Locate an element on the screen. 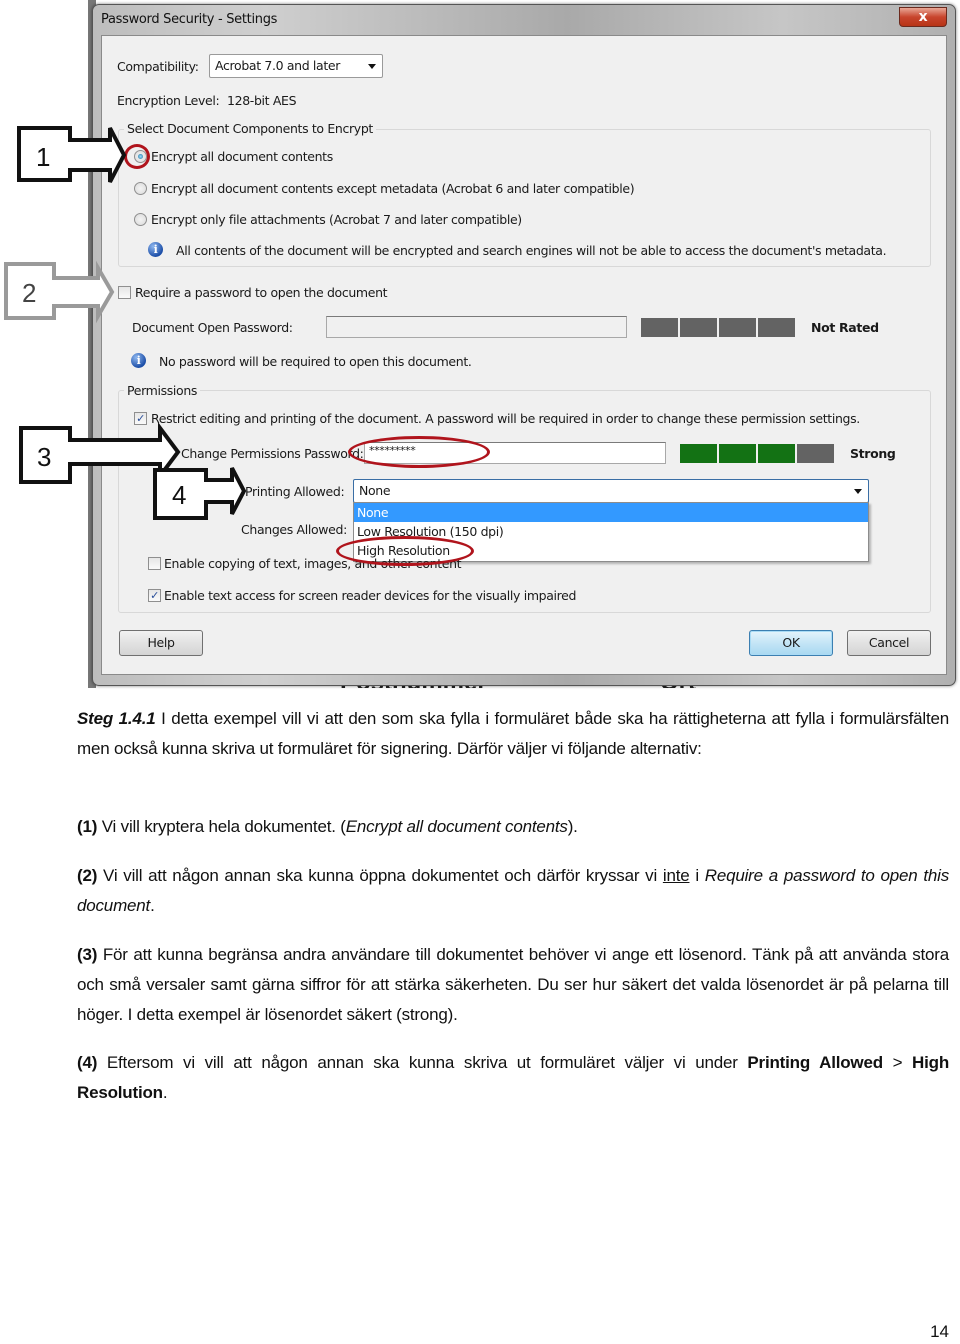  page-number: 14 is located at coordinates (939, 1331).